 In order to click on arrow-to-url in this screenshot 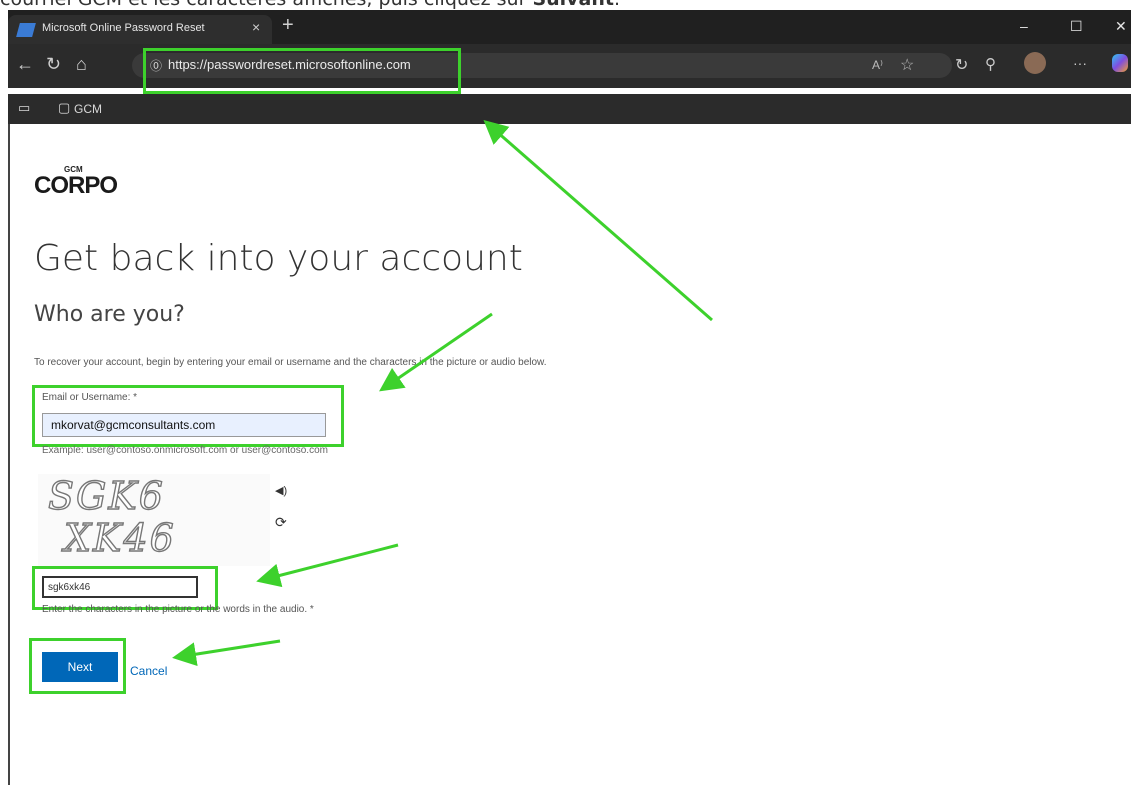, I will do `click(598, 221)`.